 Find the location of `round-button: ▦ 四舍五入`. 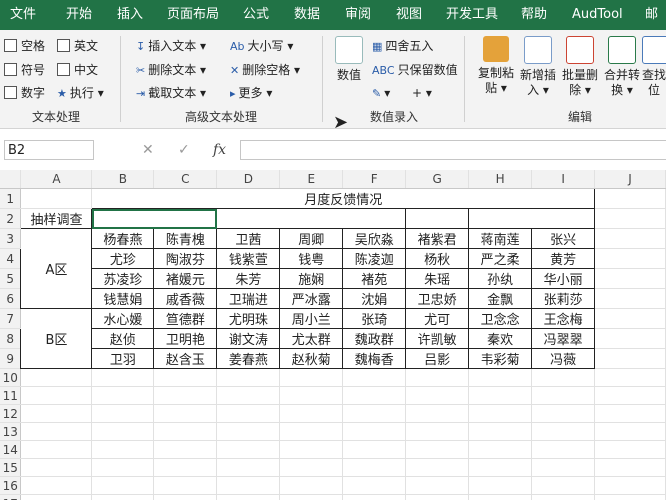

round-button: ▦ 四舍五入 is located at coordinates (402, 46).